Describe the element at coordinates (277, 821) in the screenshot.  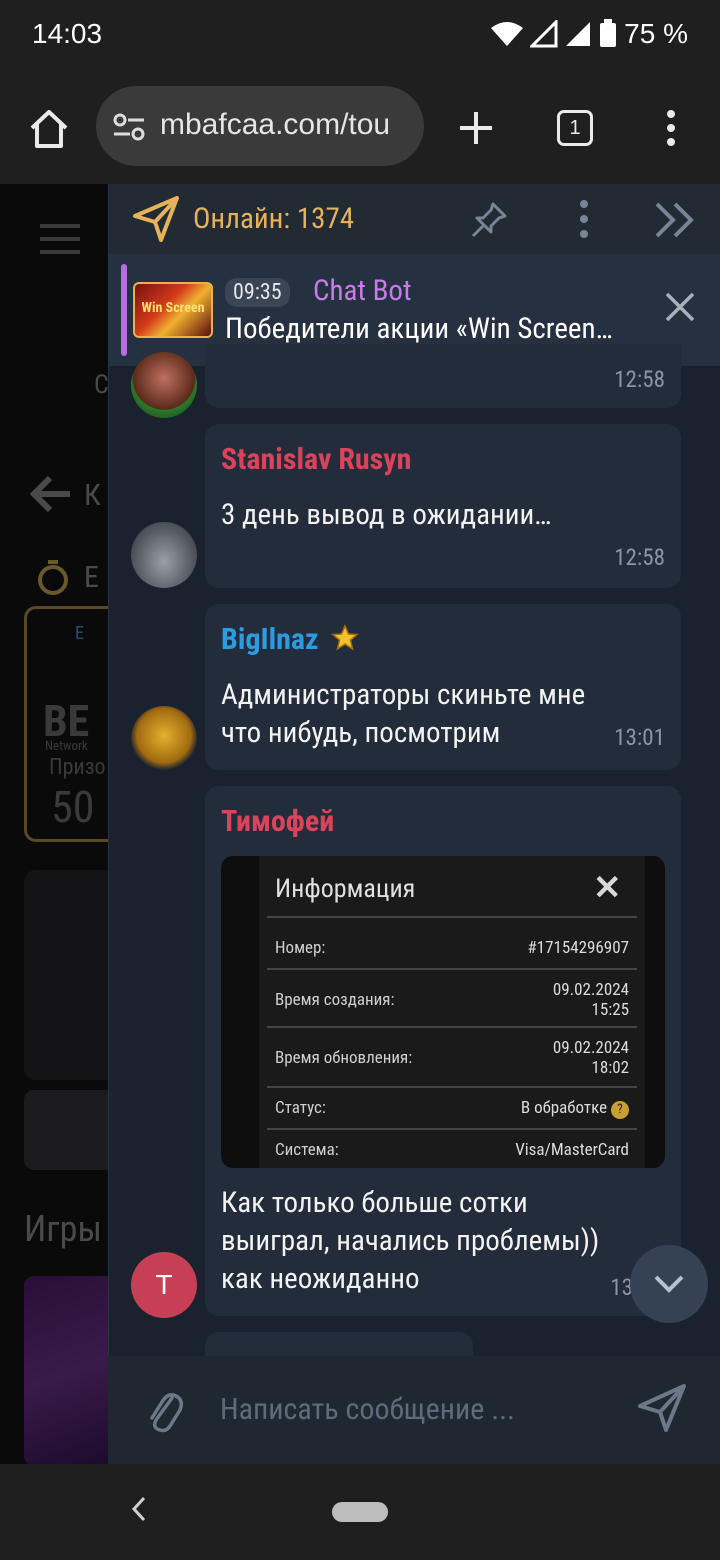
I see `message-author: Тимофей` at that location.